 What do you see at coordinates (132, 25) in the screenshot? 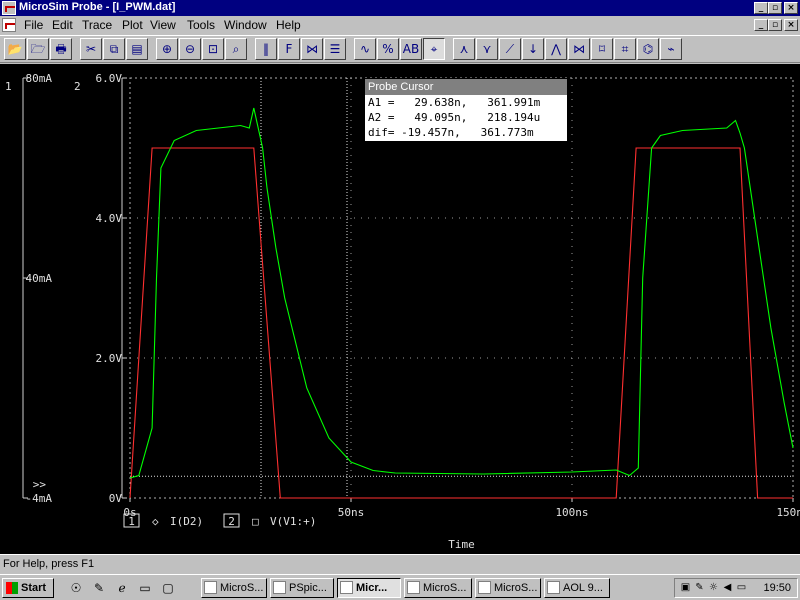
I see `menu-plot: Plot` at bounding box center [132, 25].